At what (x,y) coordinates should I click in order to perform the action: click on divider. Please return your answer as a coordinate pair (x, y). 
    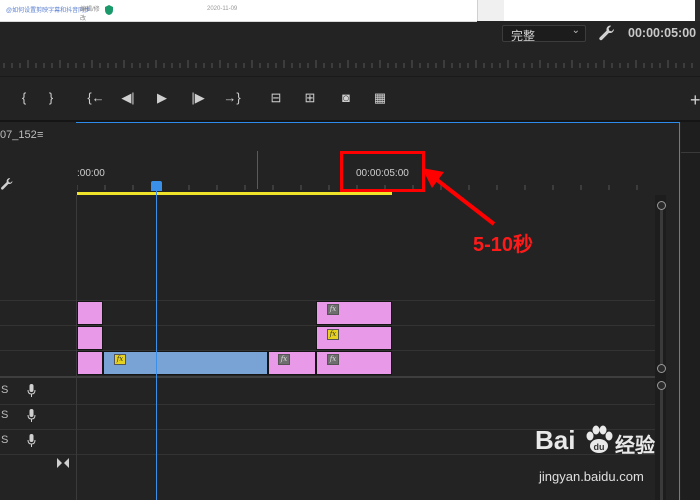
    Looking at the image, I should click on (350, 76).